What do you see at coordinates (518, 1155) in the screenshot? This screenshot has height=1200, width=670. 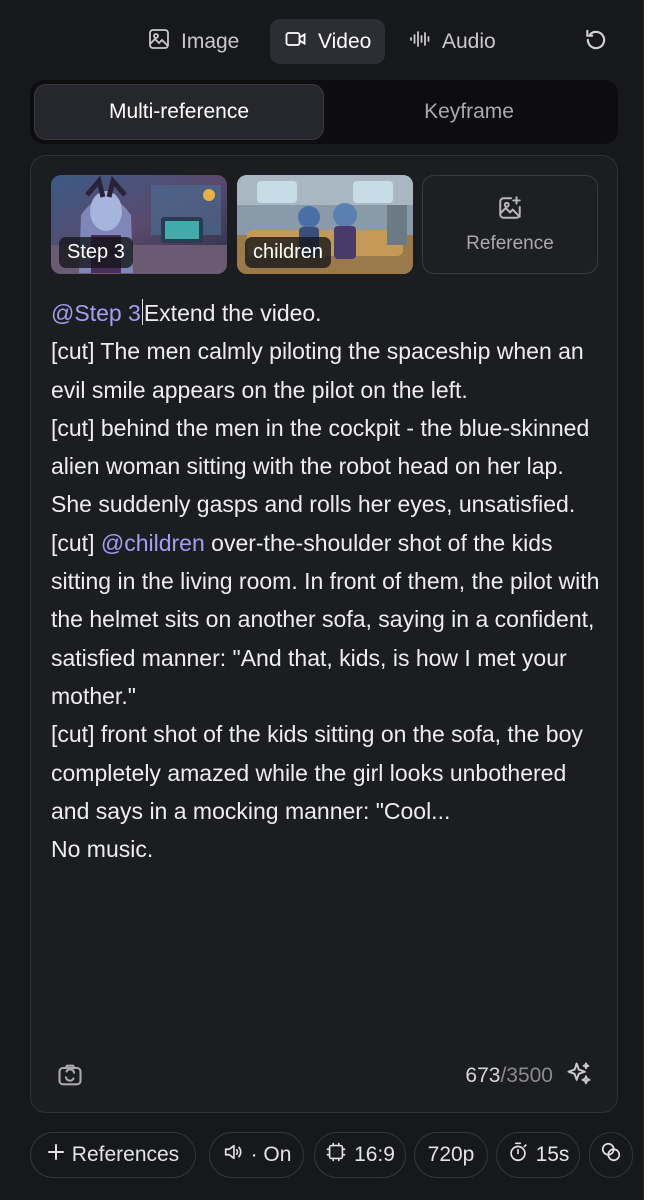 I see `stopwatch-icon` at bounding box center [518, 1155].